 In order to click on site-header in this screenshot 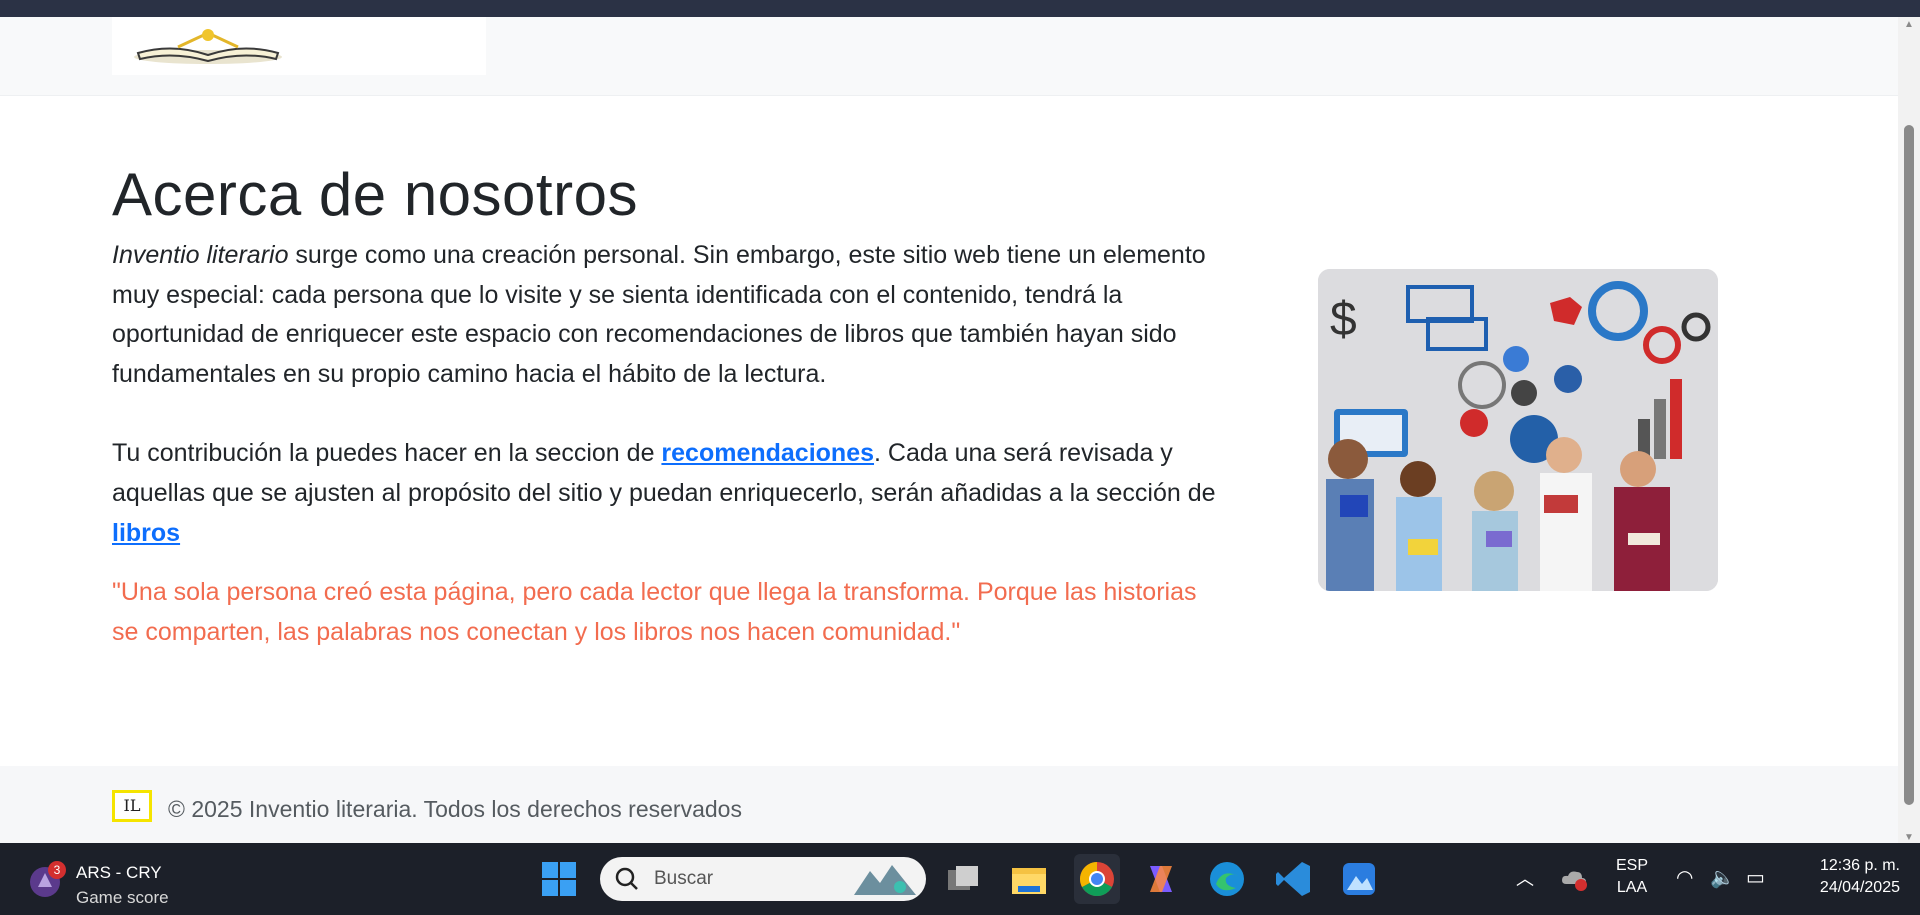, I will do `click(949, 56)`.